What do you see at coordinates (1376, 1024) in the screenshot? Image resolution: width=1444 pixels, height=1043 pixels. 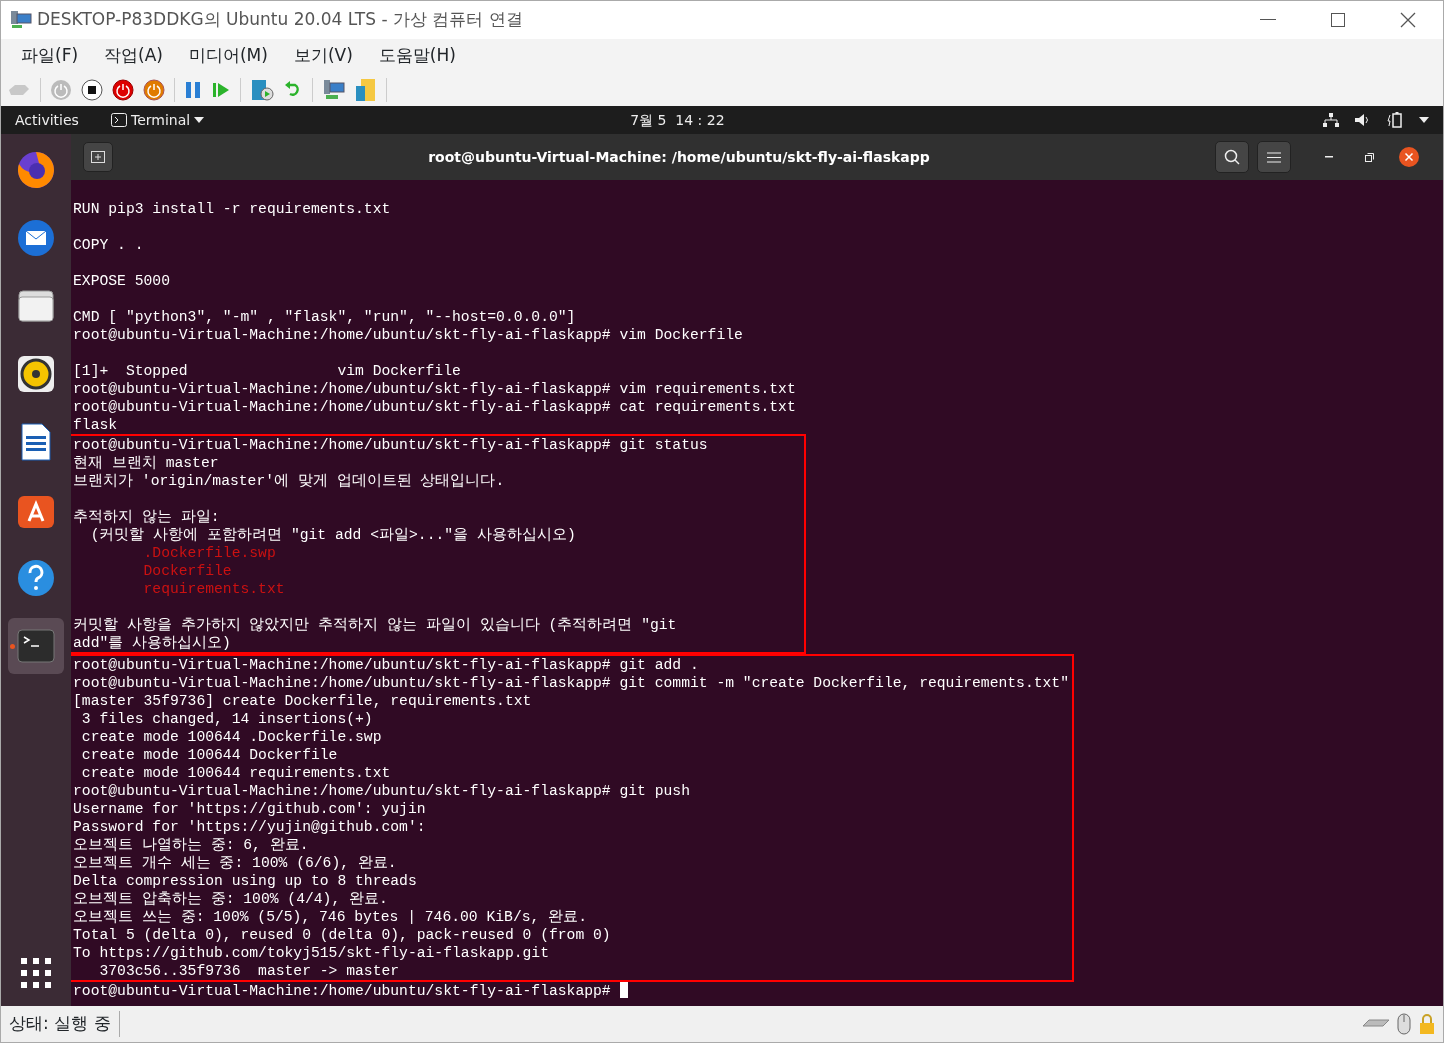 I see `keyboard-icon` at bounding box center [1376, 1024].